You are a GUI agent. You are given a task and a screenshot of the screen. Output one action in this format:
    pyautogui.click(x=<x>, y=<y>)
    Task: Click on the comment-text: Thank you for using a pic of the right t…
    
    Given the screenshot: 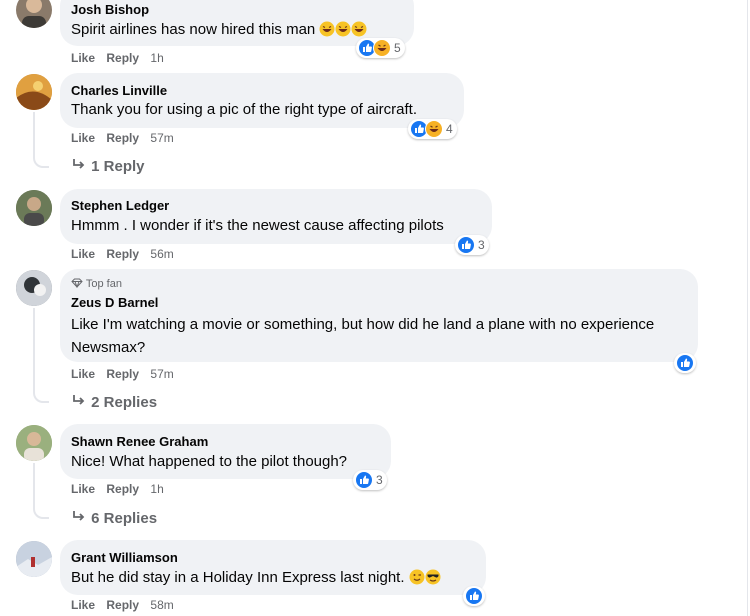 What is the action you would take?
    pyautogui.click(x=244, y=109)
    